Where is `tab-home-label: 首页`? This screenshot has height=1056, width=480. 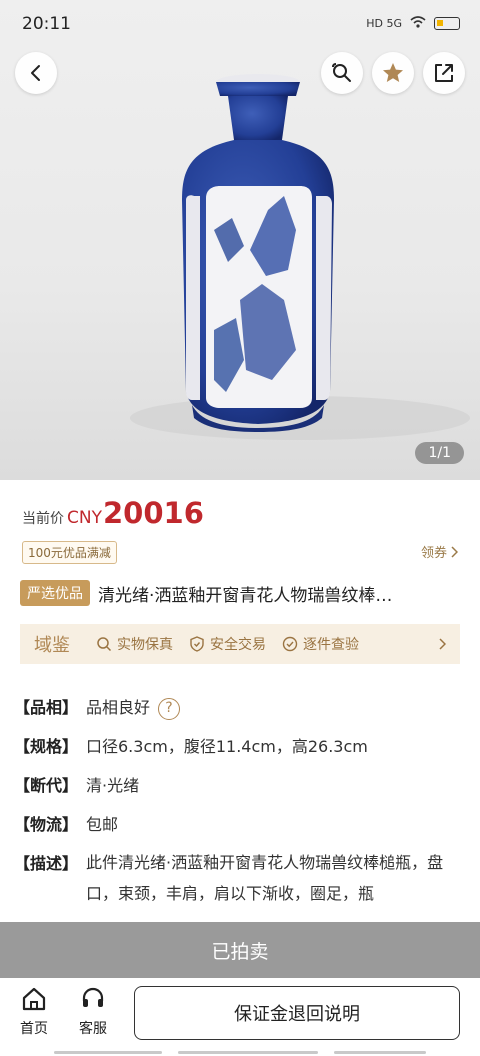 tab-home-label: 首页 is located at coordinates (34, 1029).